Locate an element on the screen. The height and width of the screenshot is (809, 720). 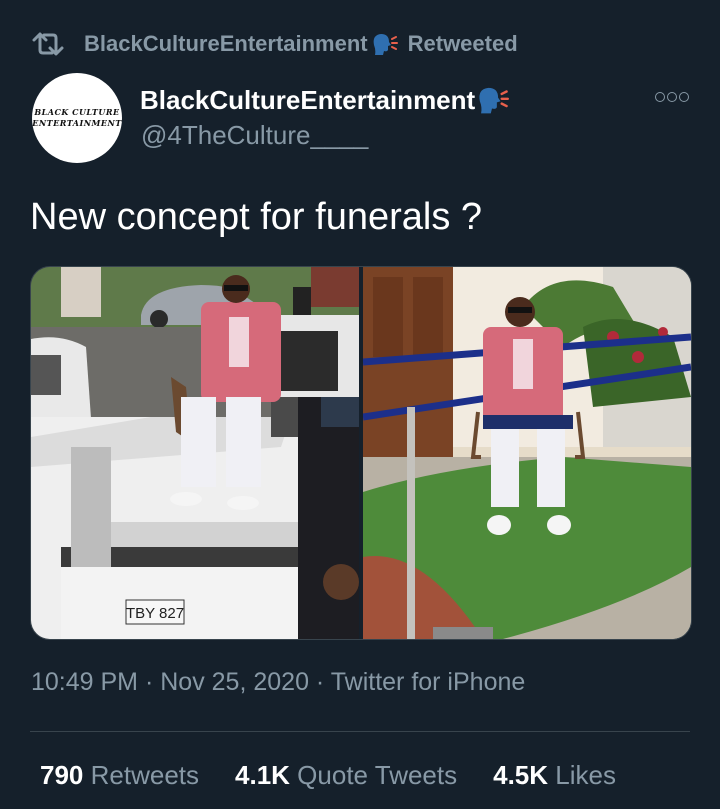
author-name-text: BlackCultureEntertainment is located at coordinates (307, 100).